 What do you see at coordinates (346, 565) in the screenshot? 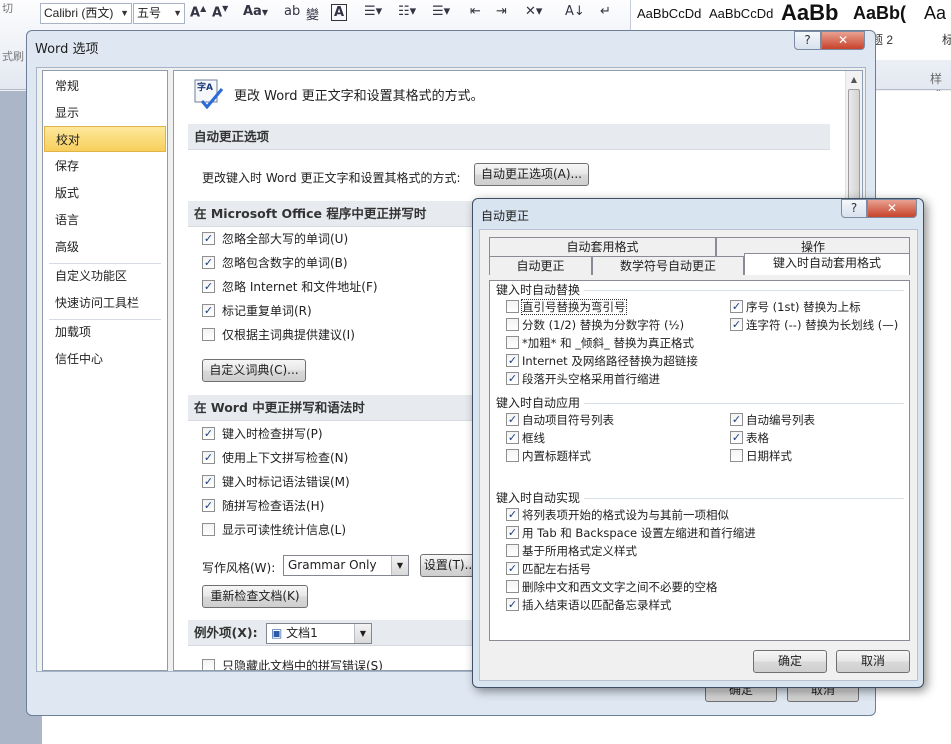
I see `writing-style-select: Grammar Only ▼` at bounding box center [346, 565].